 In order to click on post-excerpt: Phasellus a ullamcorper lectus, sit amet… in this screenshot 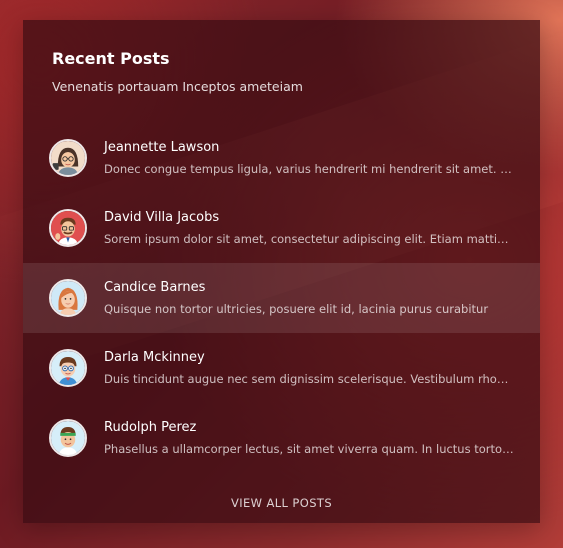, I will do `click(309, 449)`.